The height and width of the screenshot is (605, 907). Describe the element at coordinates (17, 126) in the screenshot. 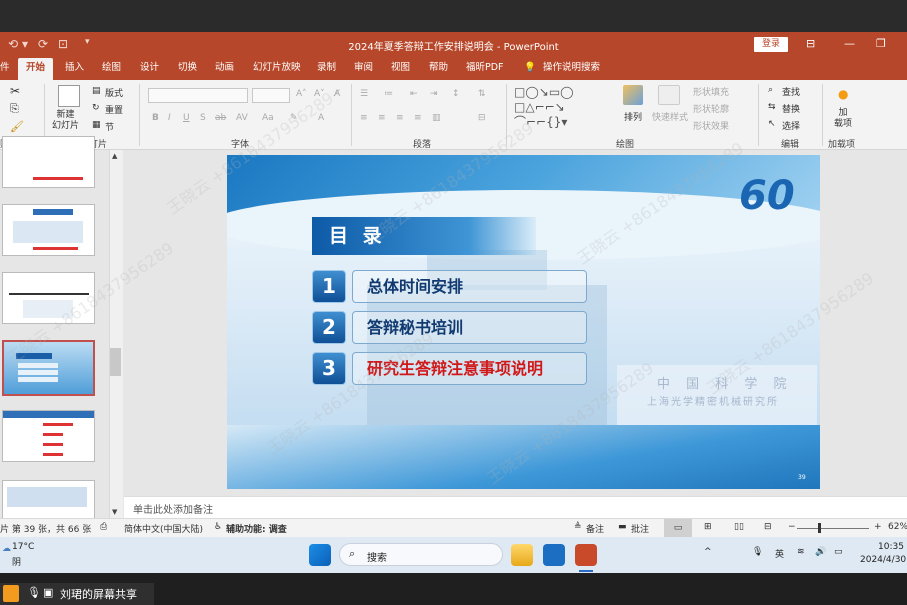

I see `format-painter-icon: 🖌` at that location.